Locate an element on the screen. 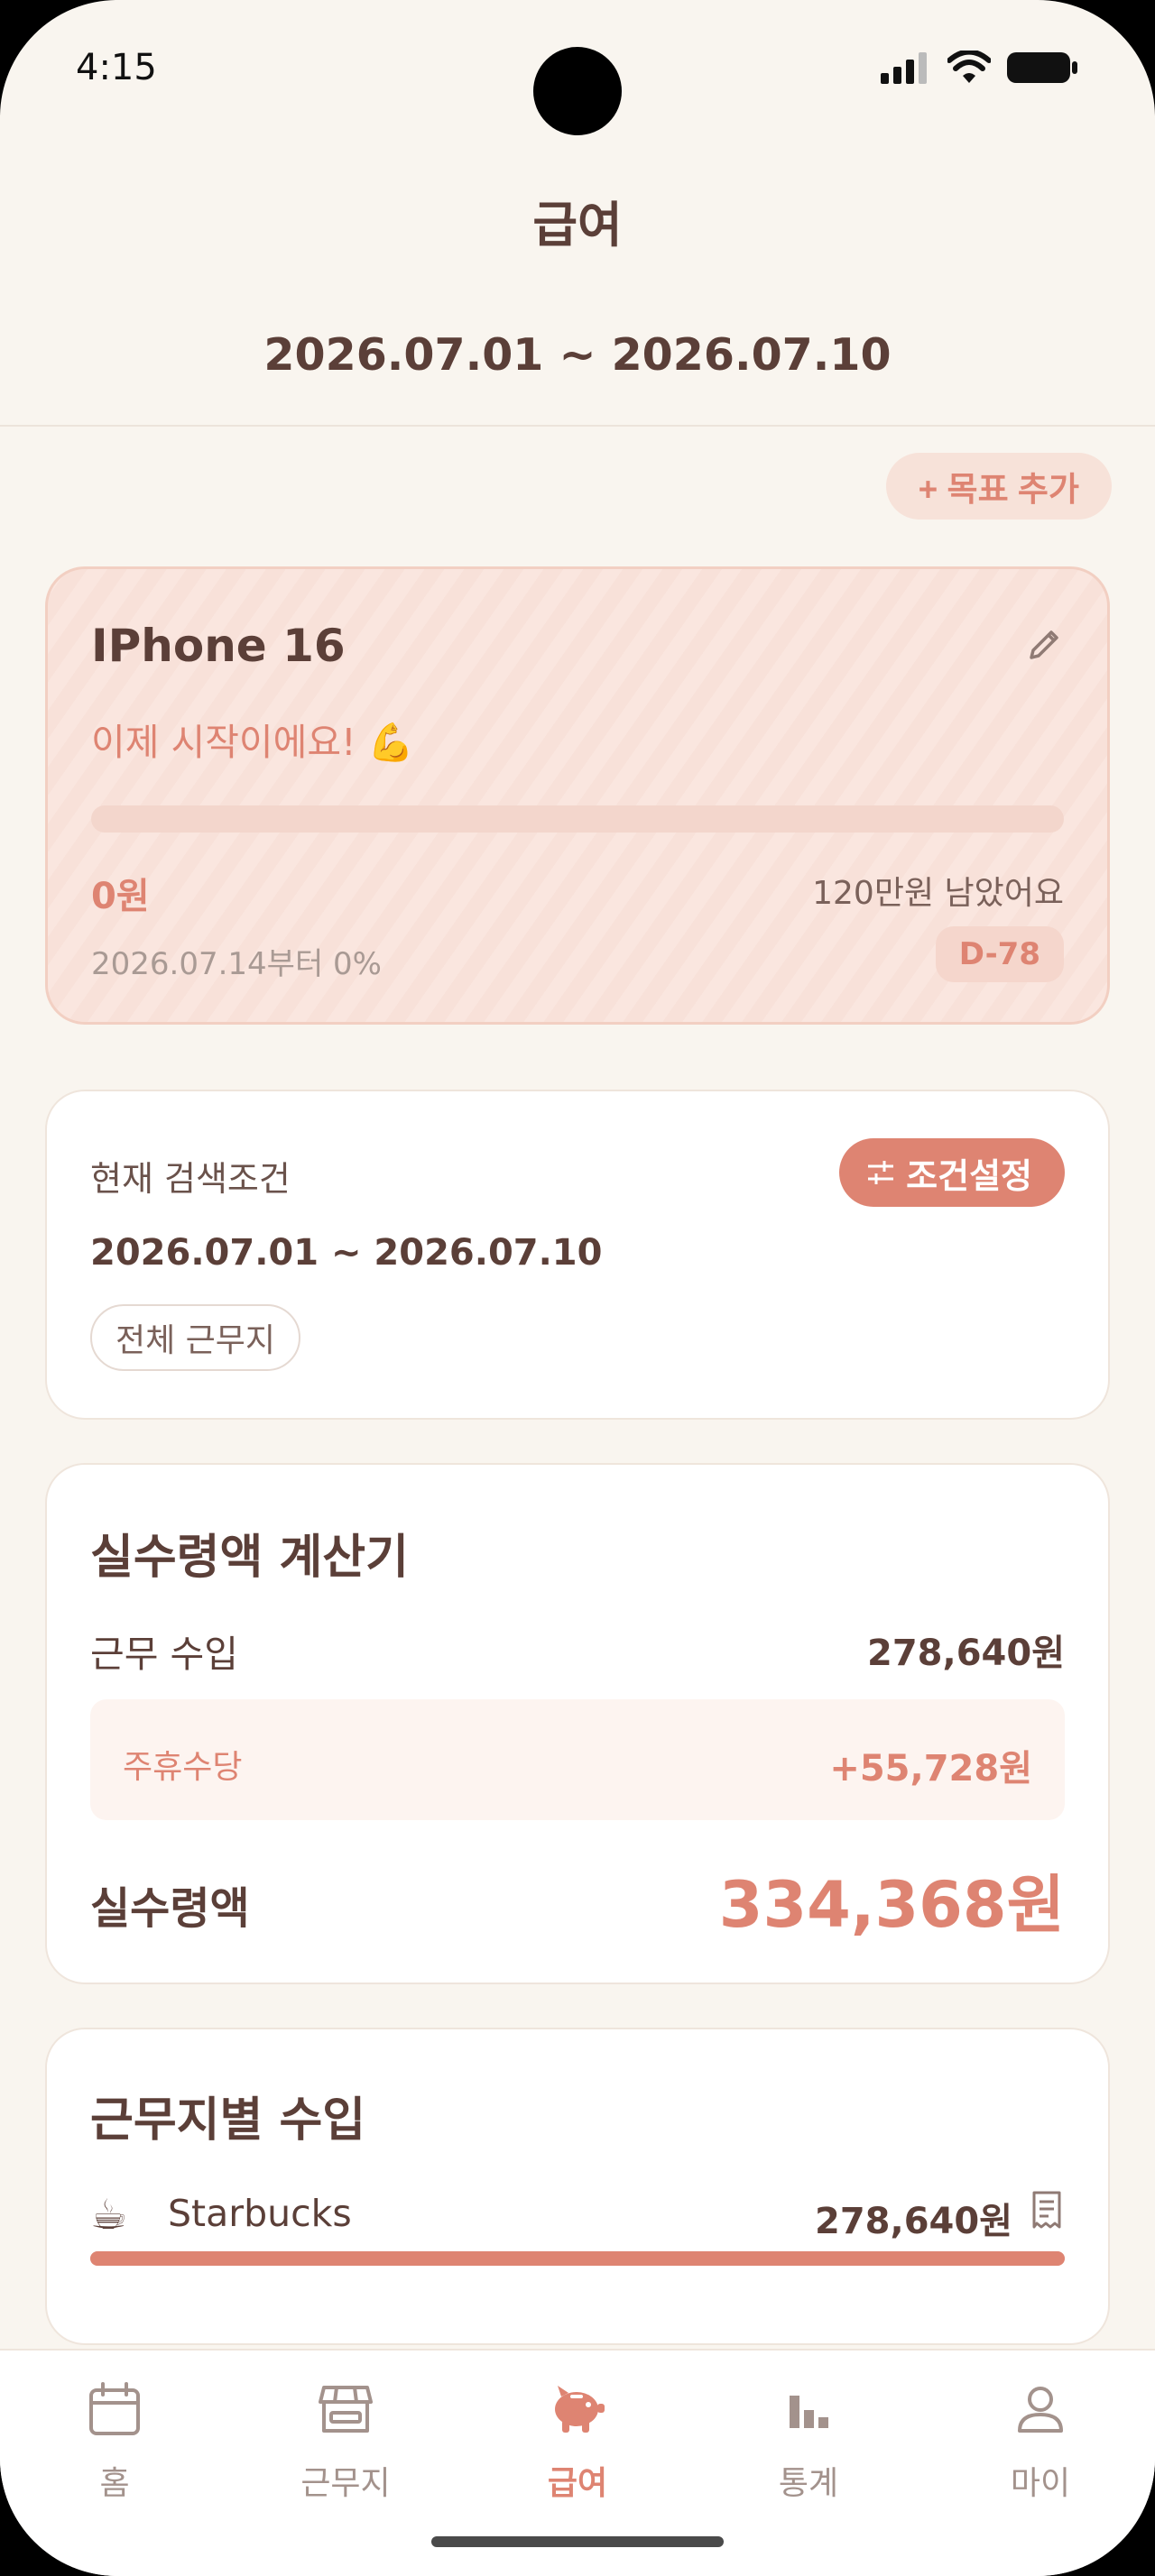 This screenshot has height=2576, width=1155. condition-settings-button: 조건설정 is located at coordinates (952, 1172).